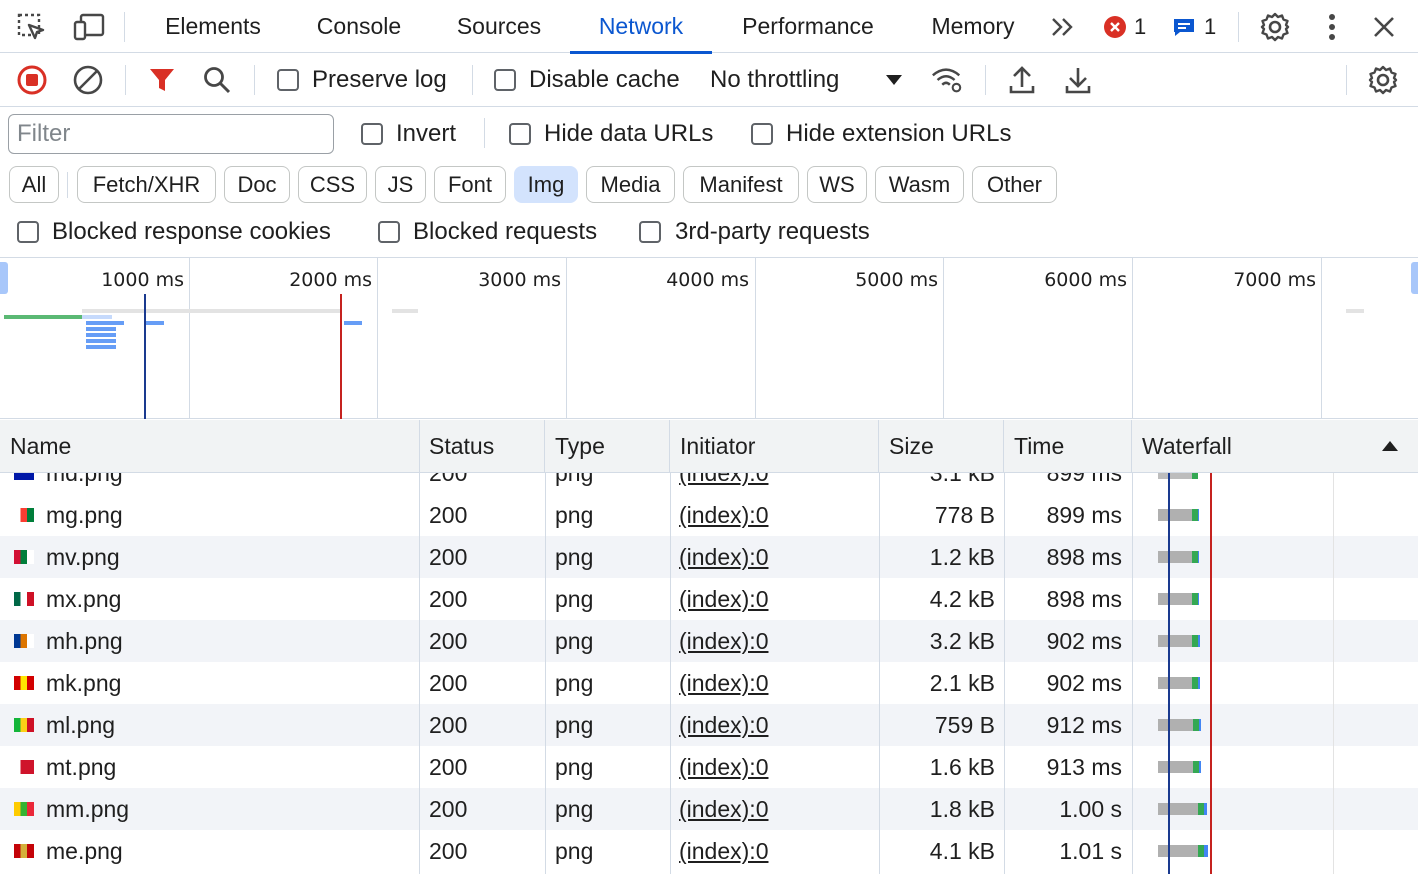 This screenshot has height=874, width=1418. What do you see at coordinates (372, 134) in the screenshot?
I see `invert-checkbox` at bounding box center [372, 134].